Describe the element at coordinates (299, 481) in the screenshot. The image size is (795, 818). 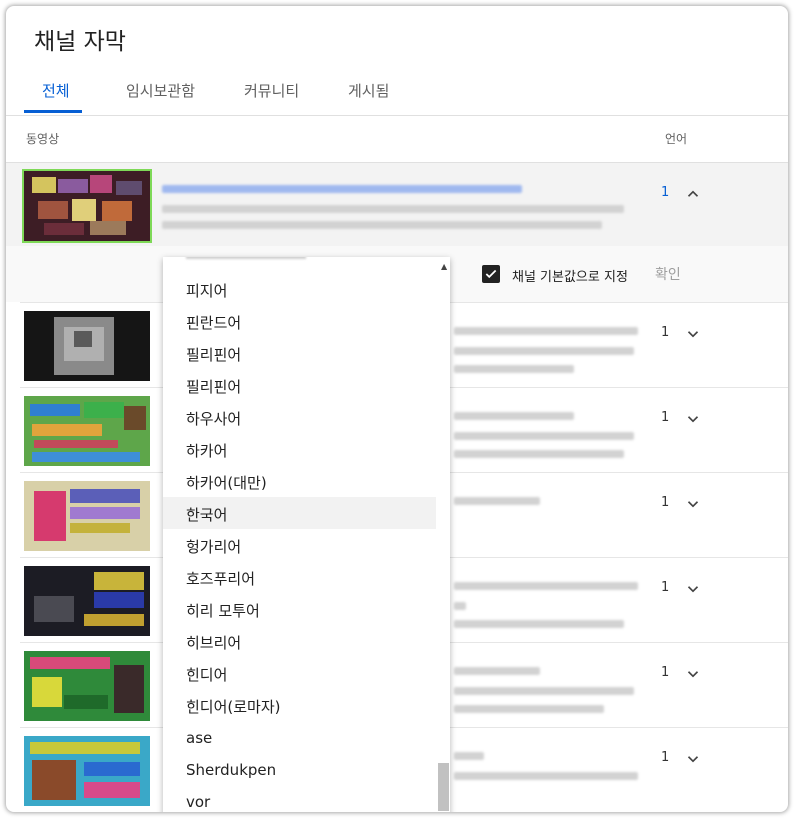
I see `language-option: 하카어(대만)` at that location.